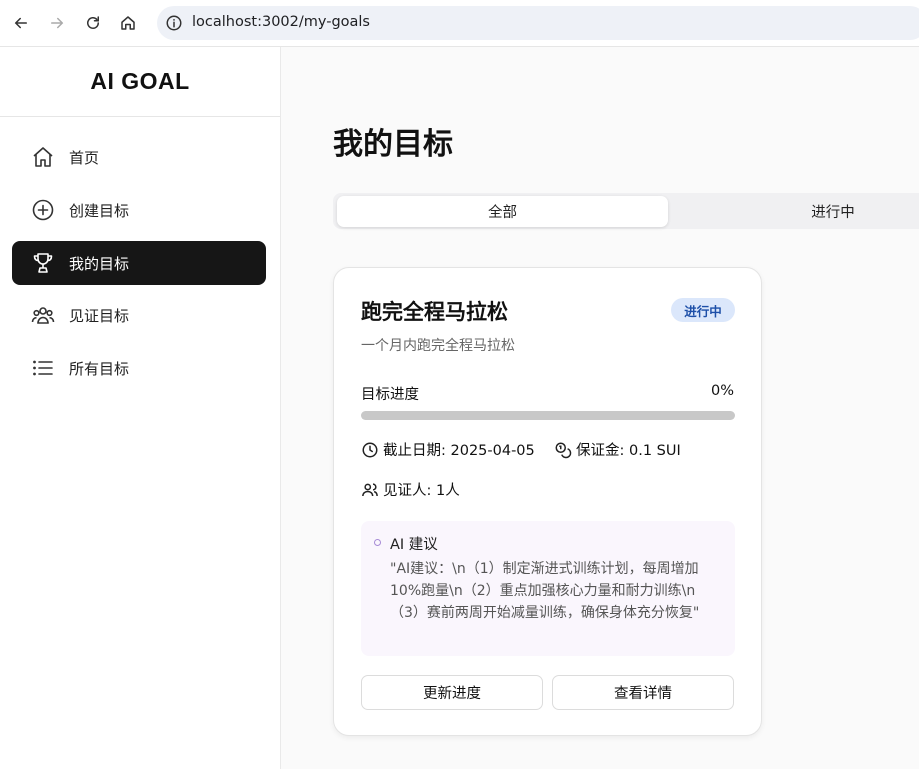 Image resolution: width=919 pixels, height=769 pixels. What do you see at coordinates (722, 391) in the screenshot?
I see `progress-value: 0%` at bounding box center [722, 391].